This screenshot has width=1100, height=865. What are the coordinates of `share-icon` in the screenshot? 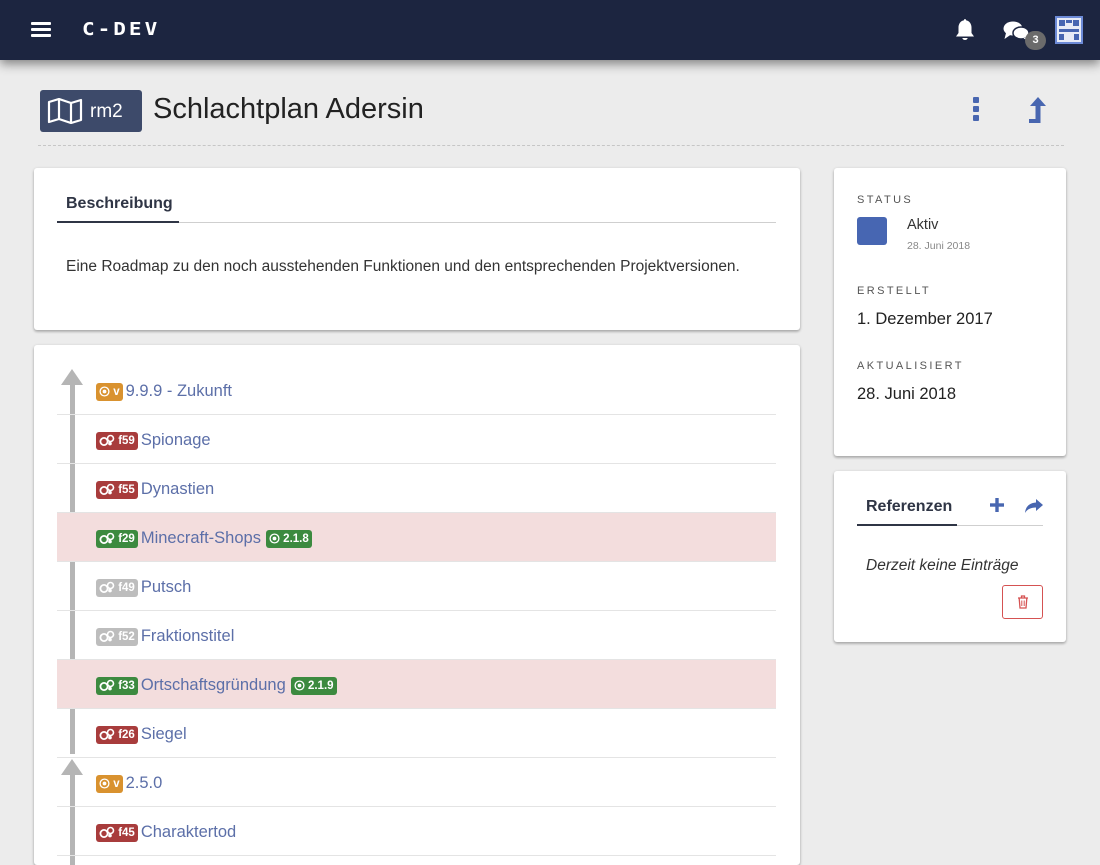 It's located at (1034, 506).